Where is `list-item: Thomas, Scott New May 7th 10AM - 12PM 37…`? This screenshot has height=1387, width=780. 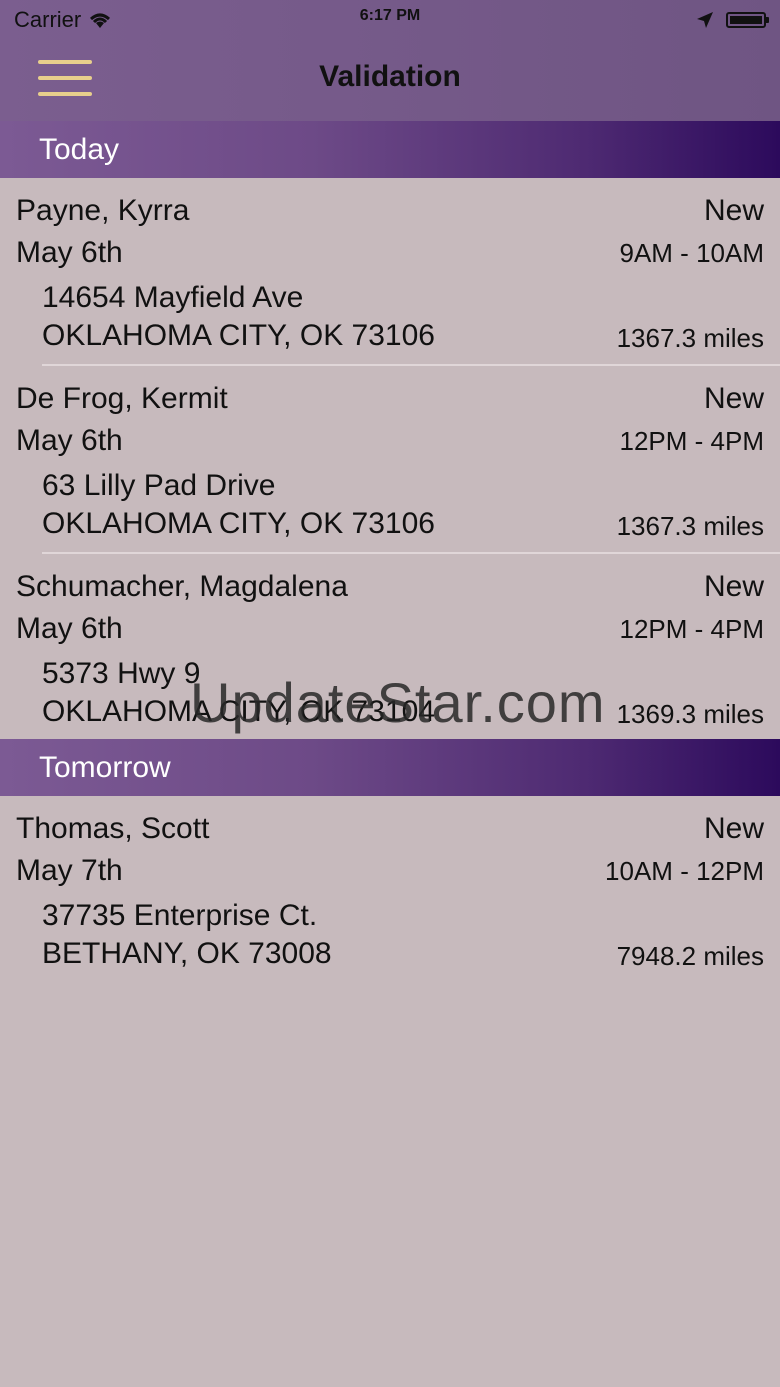
list-item: Thomas, Scott New May 7th 10AM - 12PM 37… is located at coordinates (390, 890).